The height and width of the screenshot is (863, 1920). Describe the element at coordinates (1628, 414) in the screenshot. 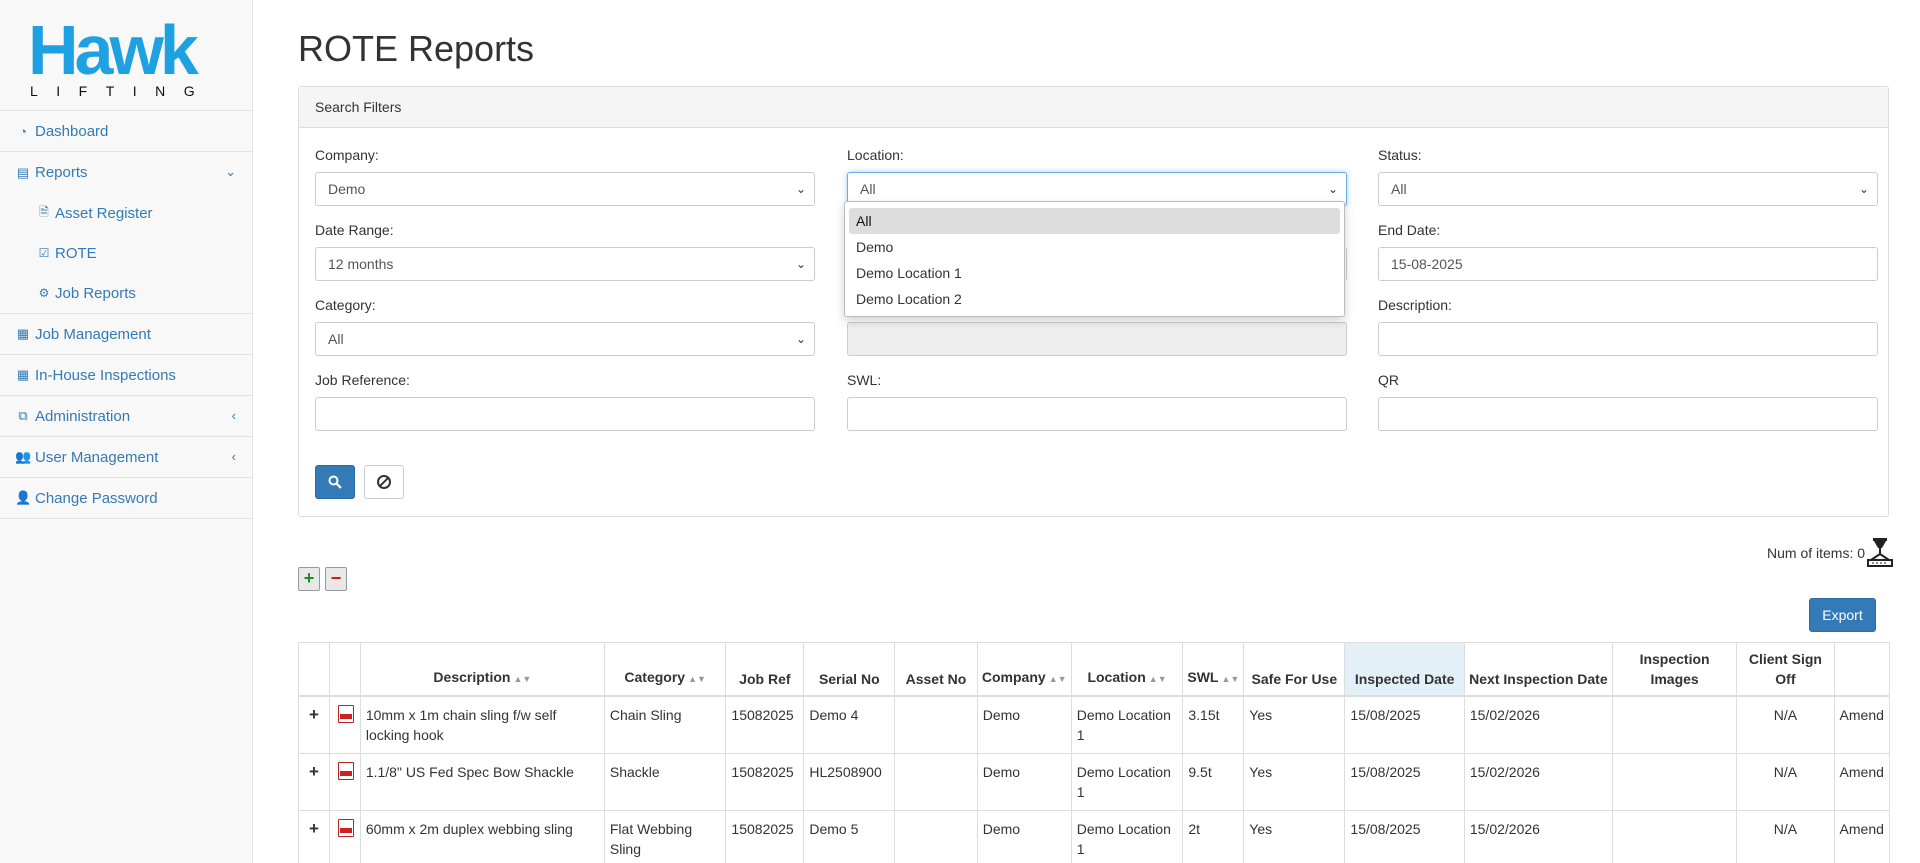

I see `qr-input` at that location.